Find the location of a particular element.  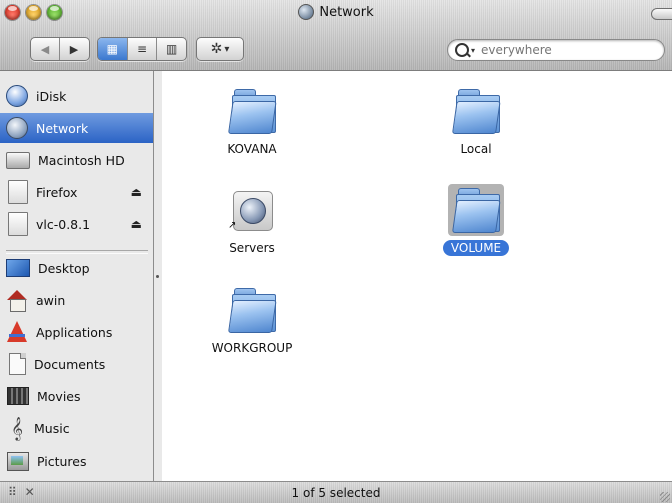

network-icon is located at coordinates (17, 128).